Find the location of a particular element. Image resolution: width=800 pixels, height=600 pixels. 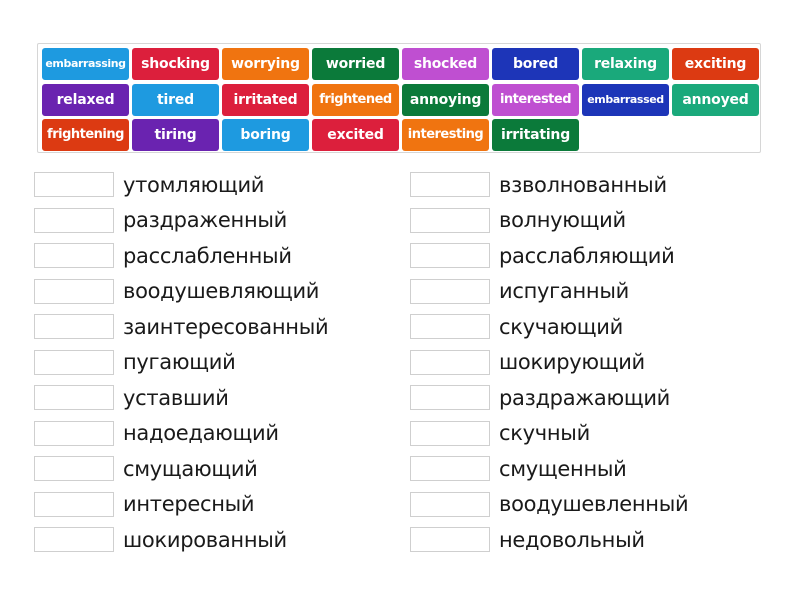

russian-word-label: смущающий is located at coordinates (190, 468).